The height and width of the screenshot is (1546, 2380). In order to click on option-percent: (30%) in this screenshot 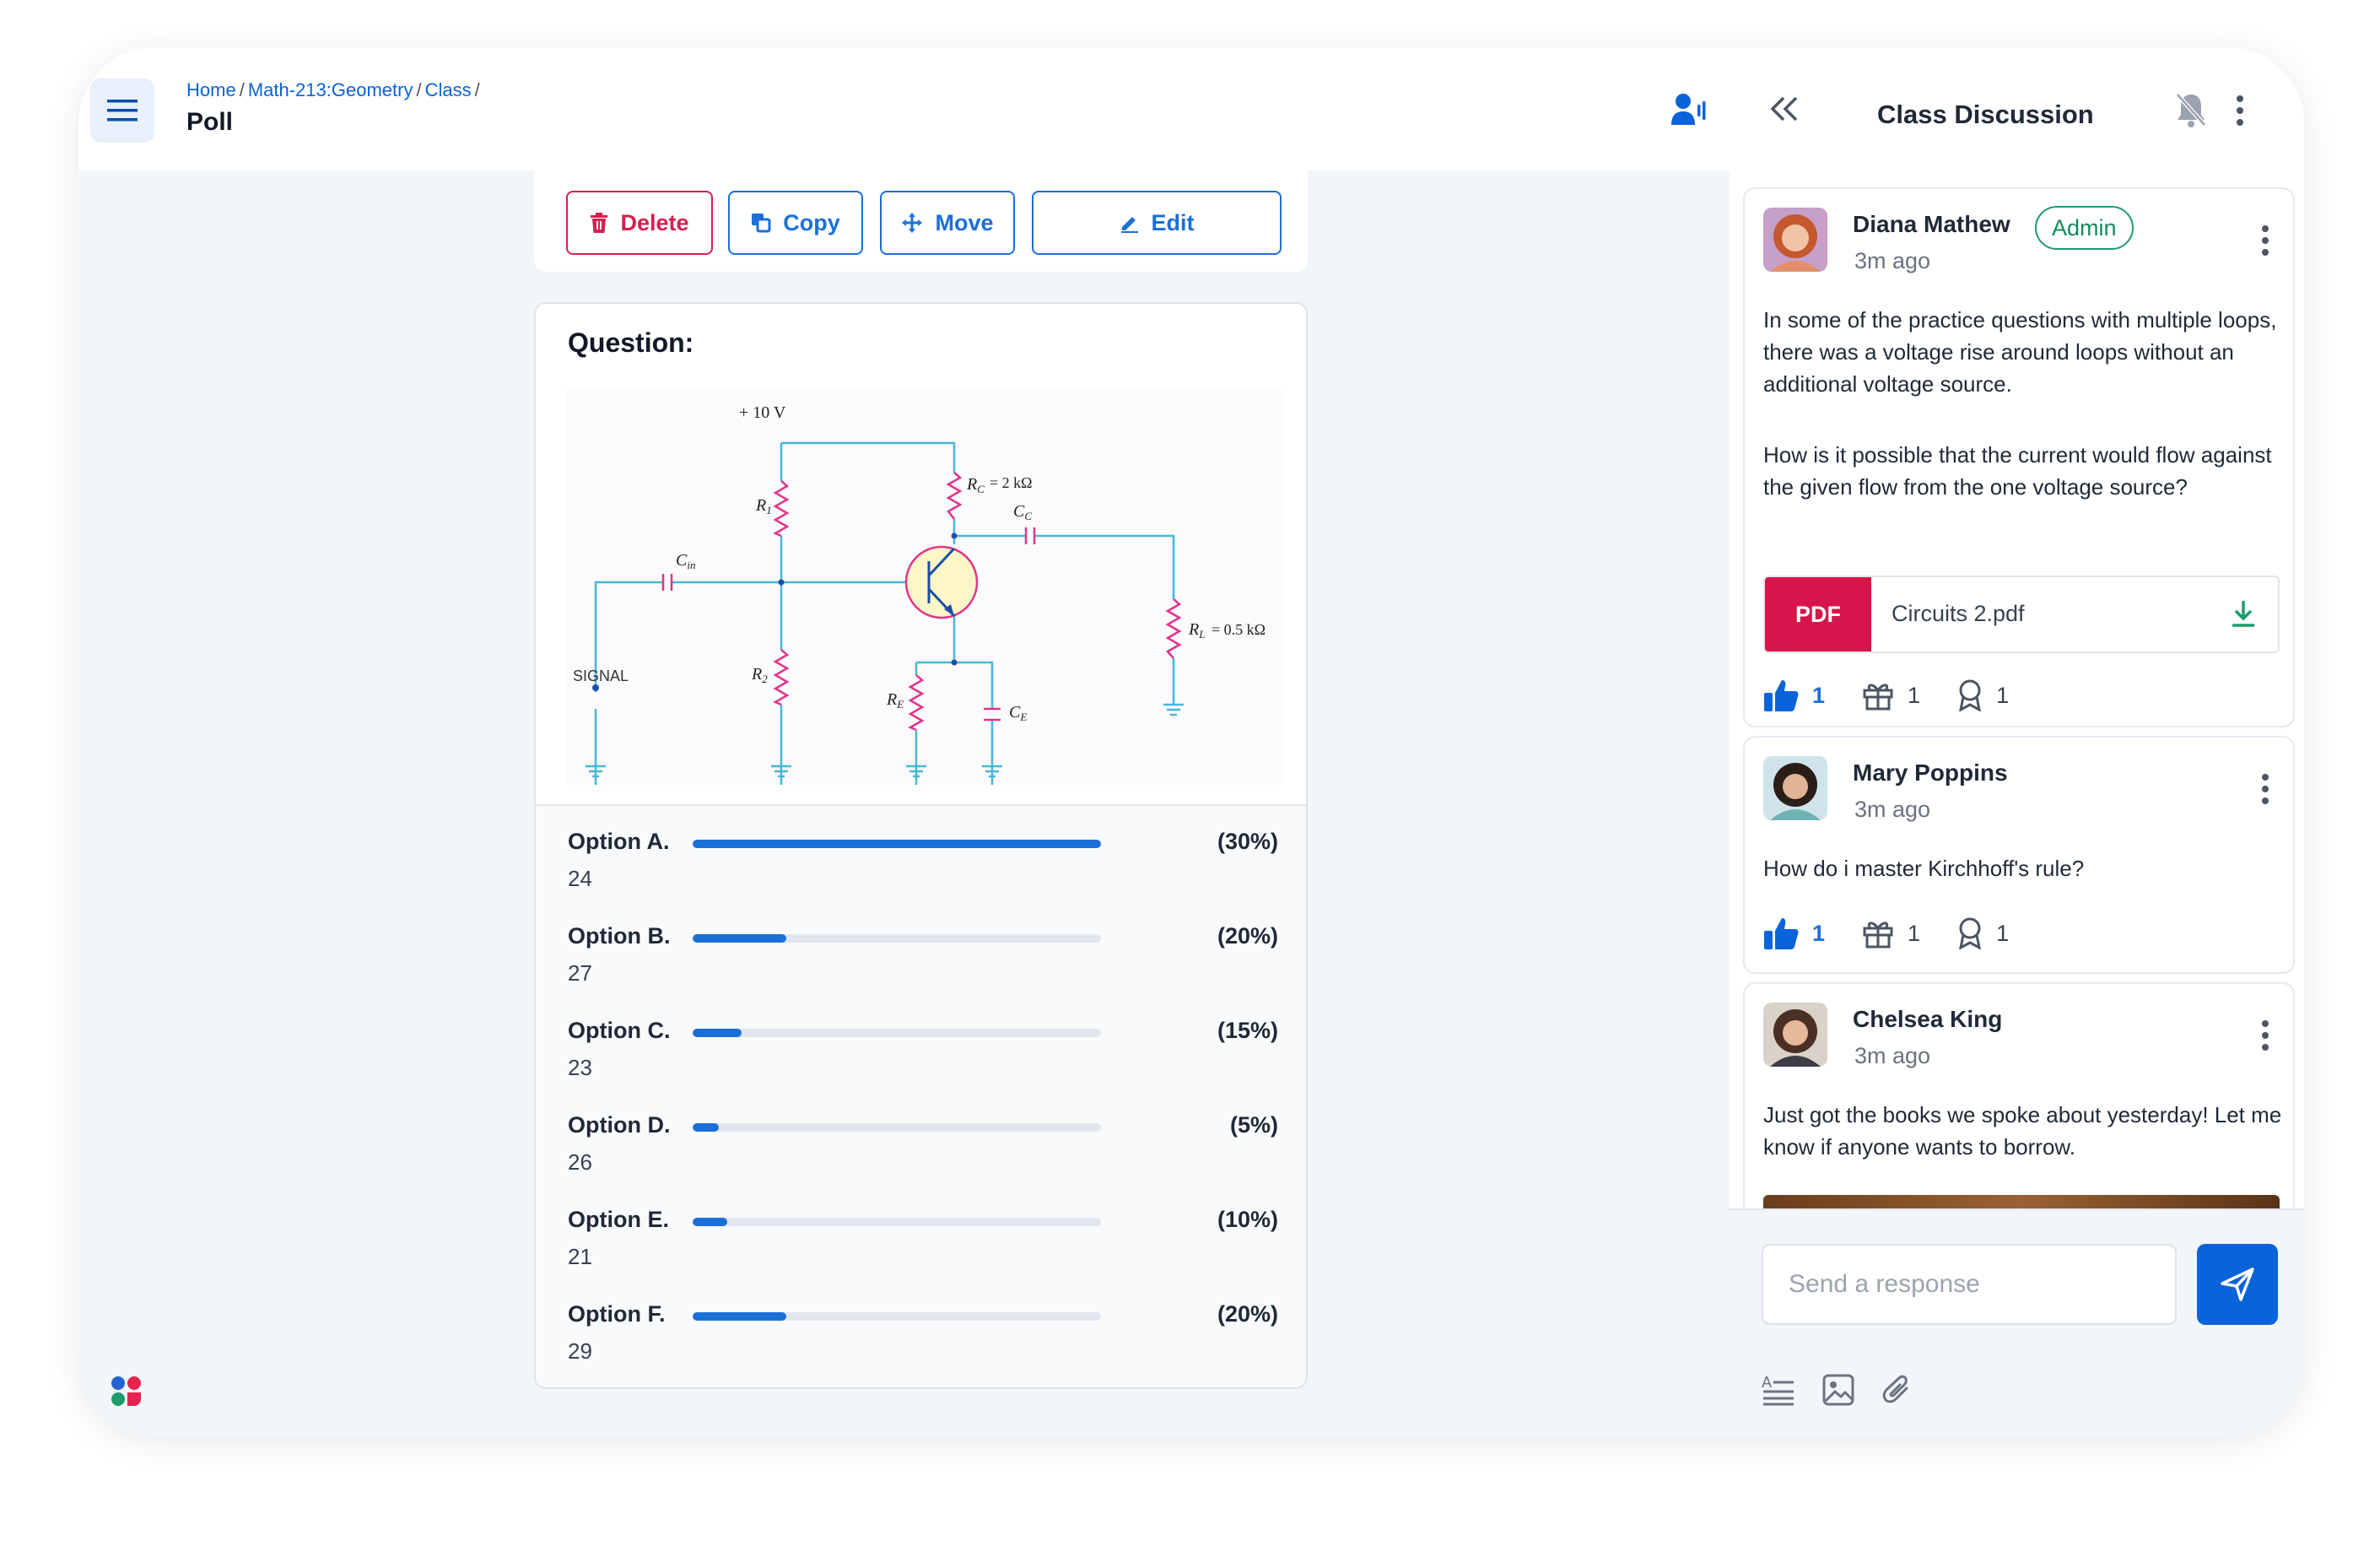, I will do `click(1247, 841)`.